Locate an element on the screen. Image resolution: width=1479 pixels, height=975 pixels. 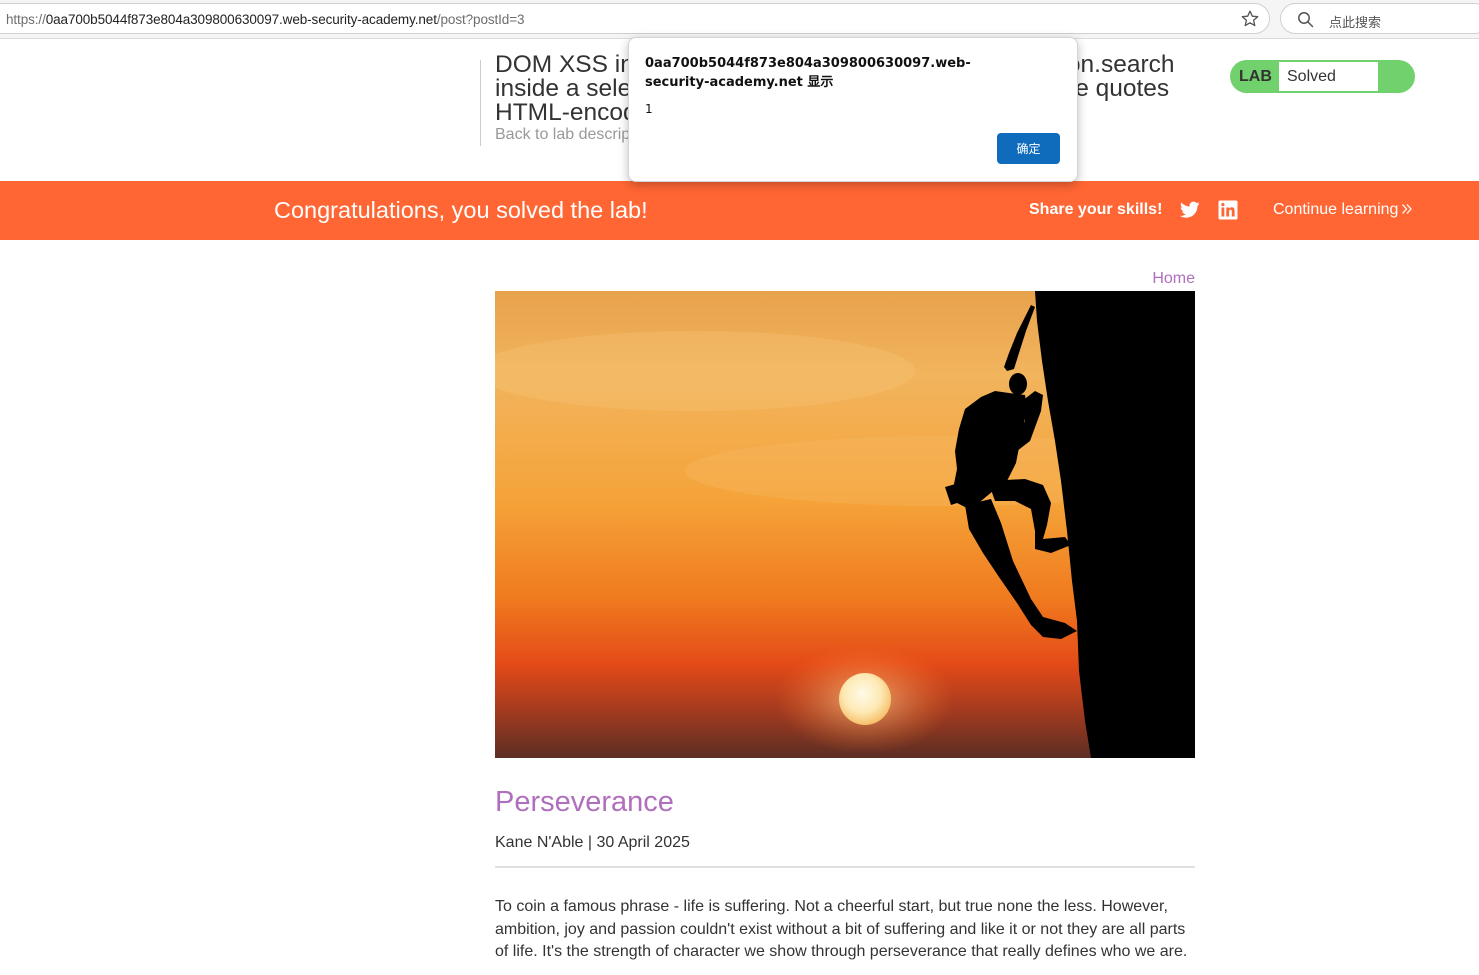
chevrons-right-icon is located at coordinates (1407, 209).